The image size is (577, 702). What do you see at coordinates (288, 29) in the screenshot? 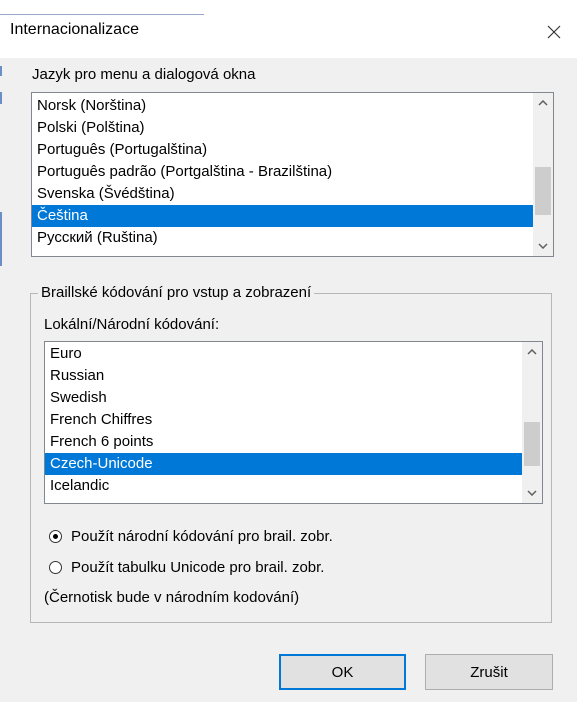
I see `title-bar: Internacionalizace` at bounding box center [288, 29].